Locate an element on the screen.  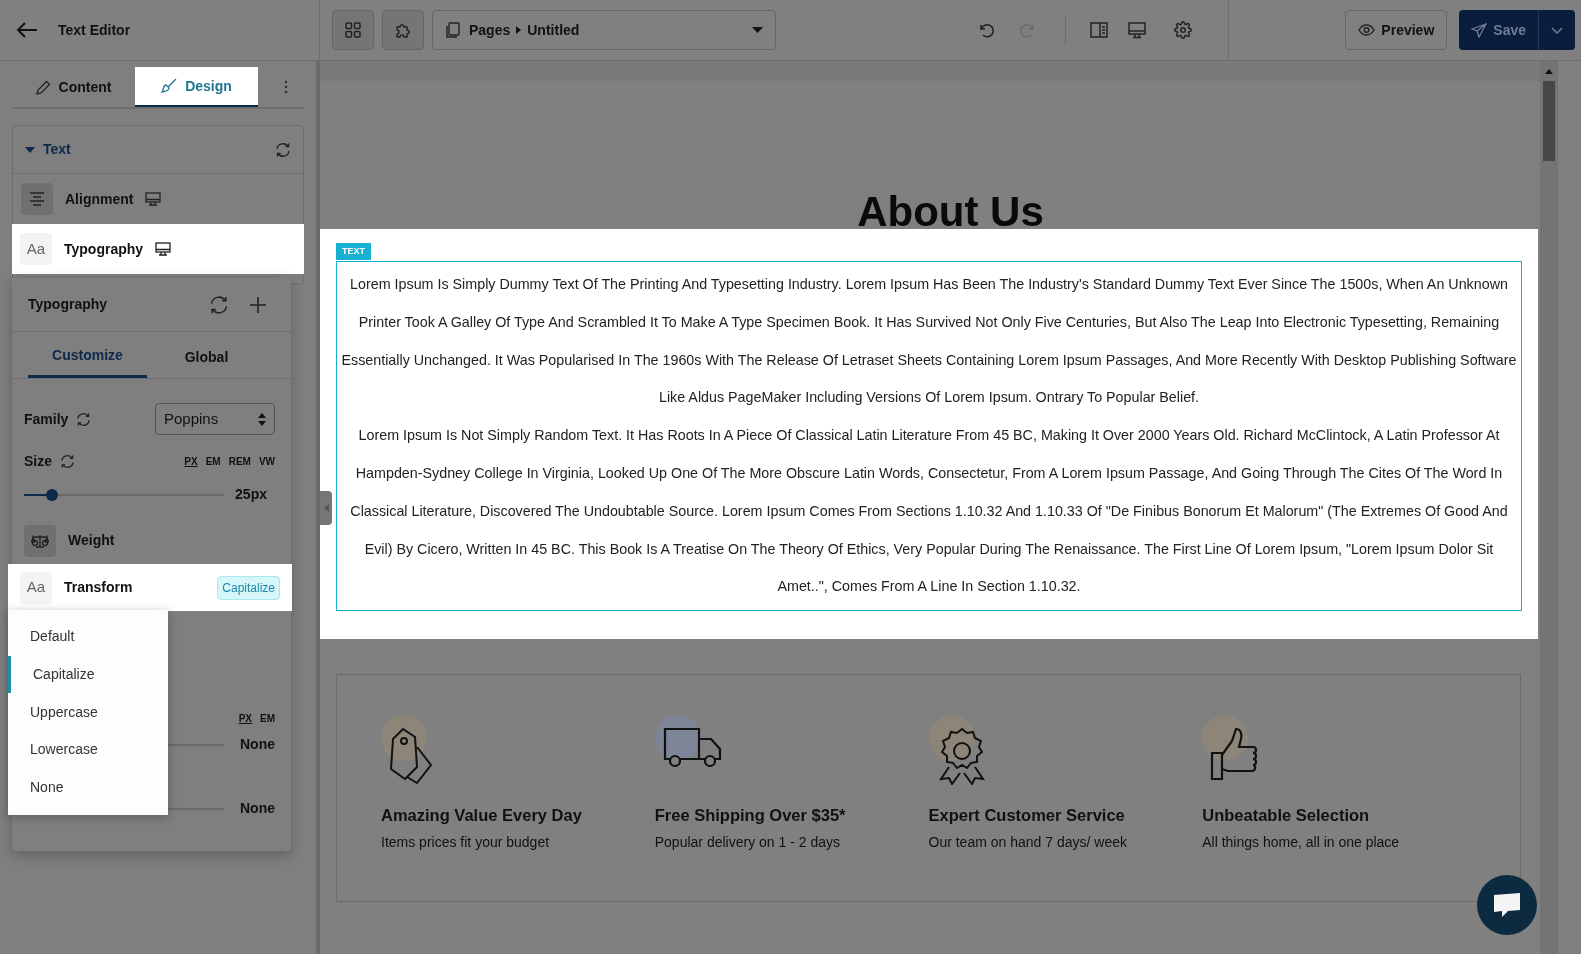
field-label: Family is located at coordinates (46, 419).